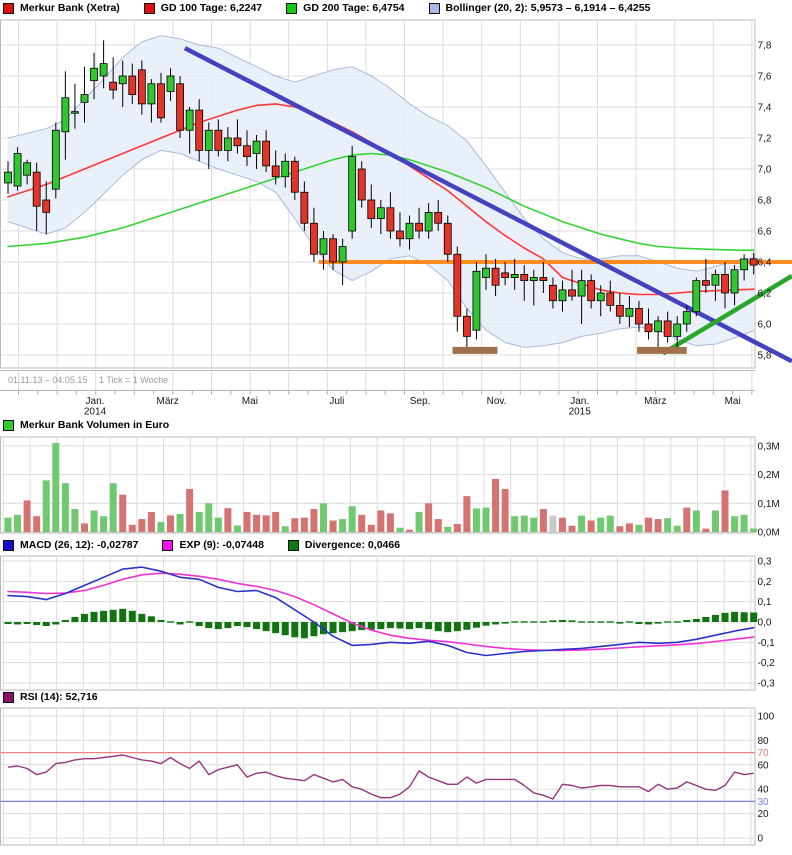 The height and width of the screenshot is (855, 792). What do you see at coordinates (95, 425) in the screenshot?
I see `volume-label: Merkur Bank Volumen in Euro` at bounding box center [95, 425].